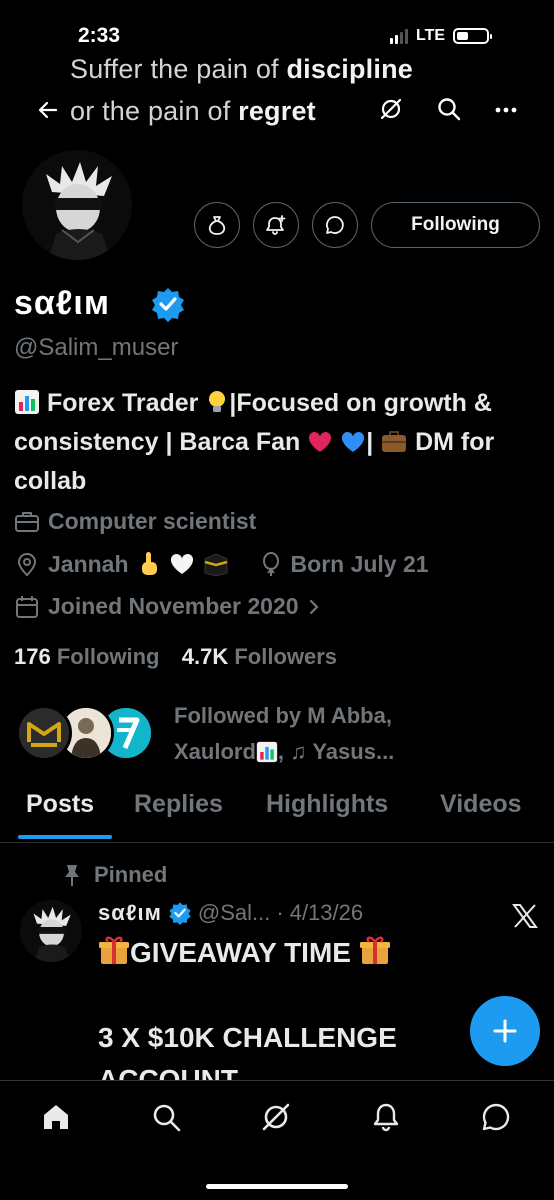 The width and height of the screenshot is (554, 1200). What do you see at coordinates (449, 109) in the screenshot?
I see `search-icon` at bounding box center [449, 109].